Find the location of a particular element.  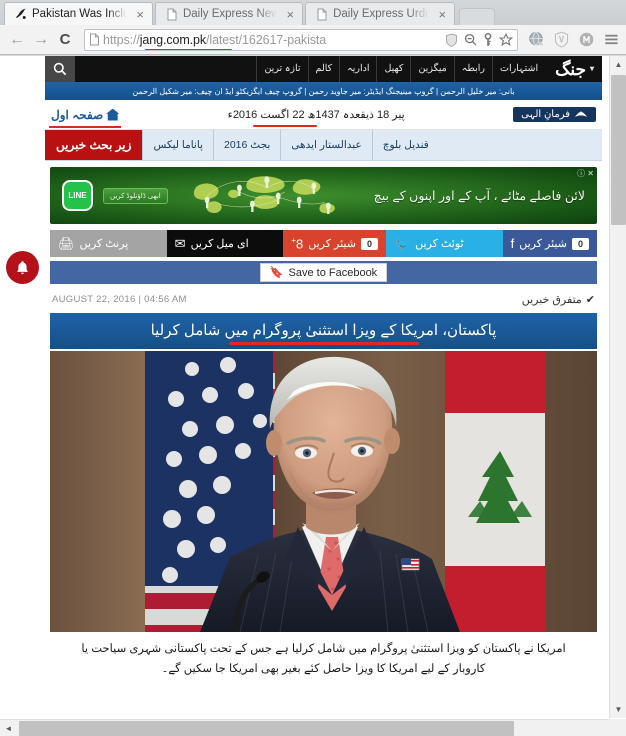

browser-tab-3: Daily Express Urdu × is located at coordinates (380, 13).